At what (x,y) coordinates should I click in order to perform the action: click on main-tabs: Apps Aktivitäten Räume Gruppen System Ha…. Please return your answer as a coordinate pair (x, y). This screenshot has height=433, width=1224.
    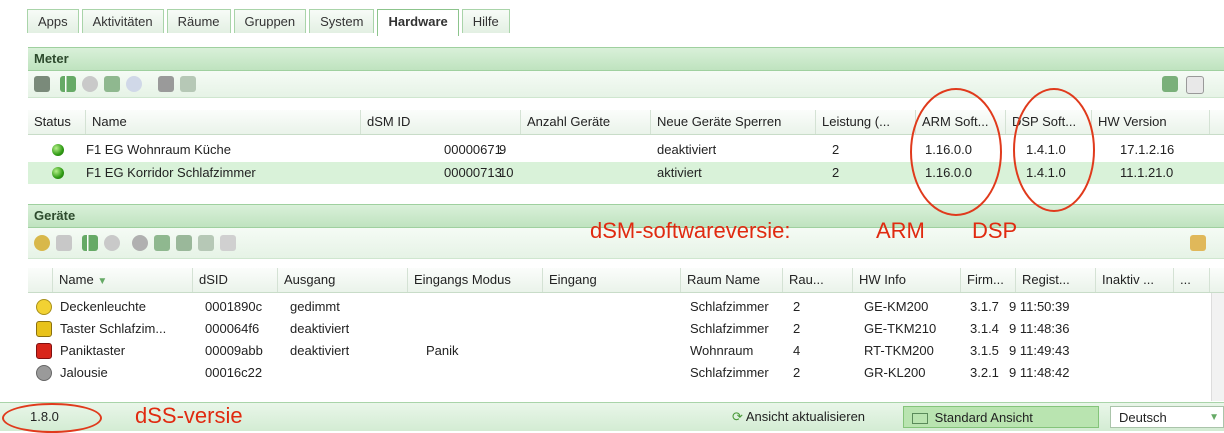
    Looking at the image, I should click on (270, 22).